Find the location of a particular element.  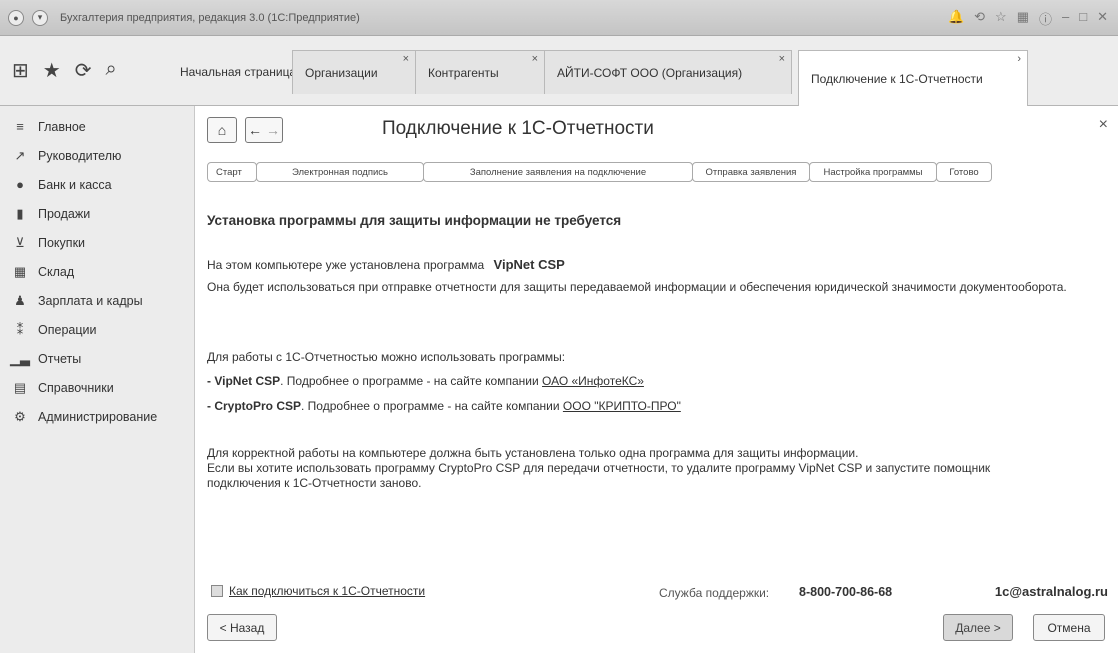

tab-label: Начальная страница is located at coordinates (238, 72).